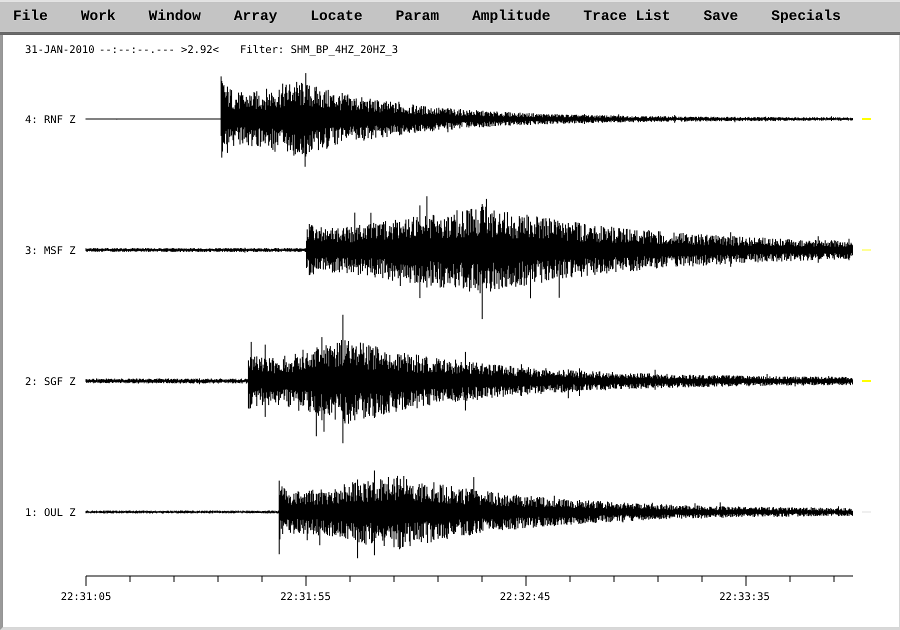 Image resolution: width=900 pixels, height=630 pixels. I want to click on menu-item: File, so click(30, 17).